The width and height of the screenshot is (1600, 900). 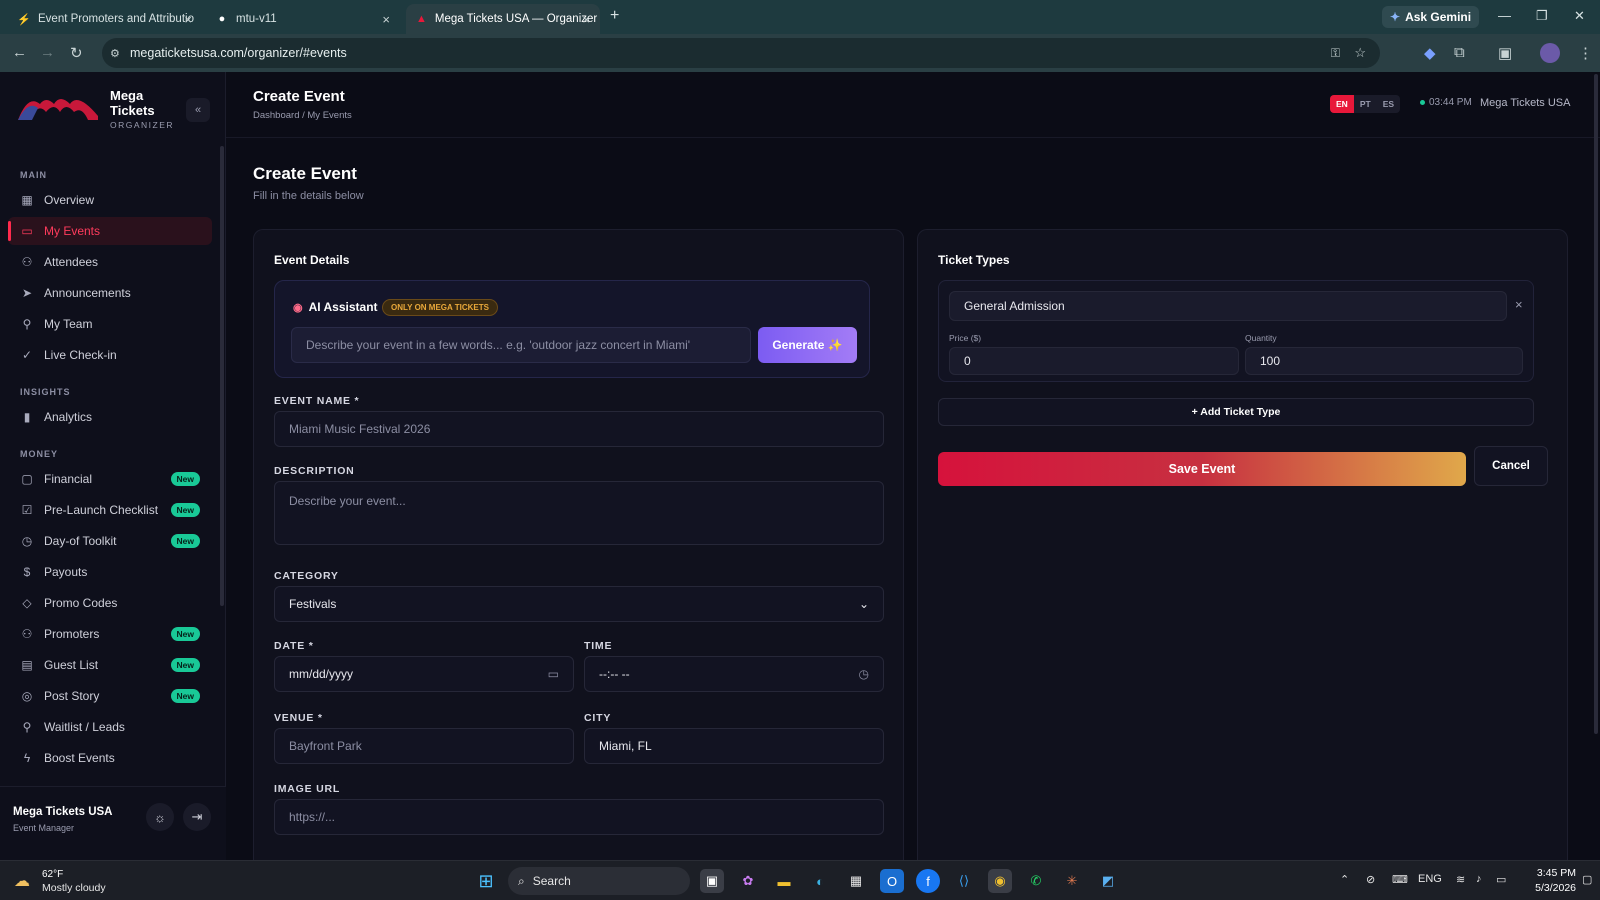 I want to click on copilot-icon: ✿, so click(x=748, y=881).